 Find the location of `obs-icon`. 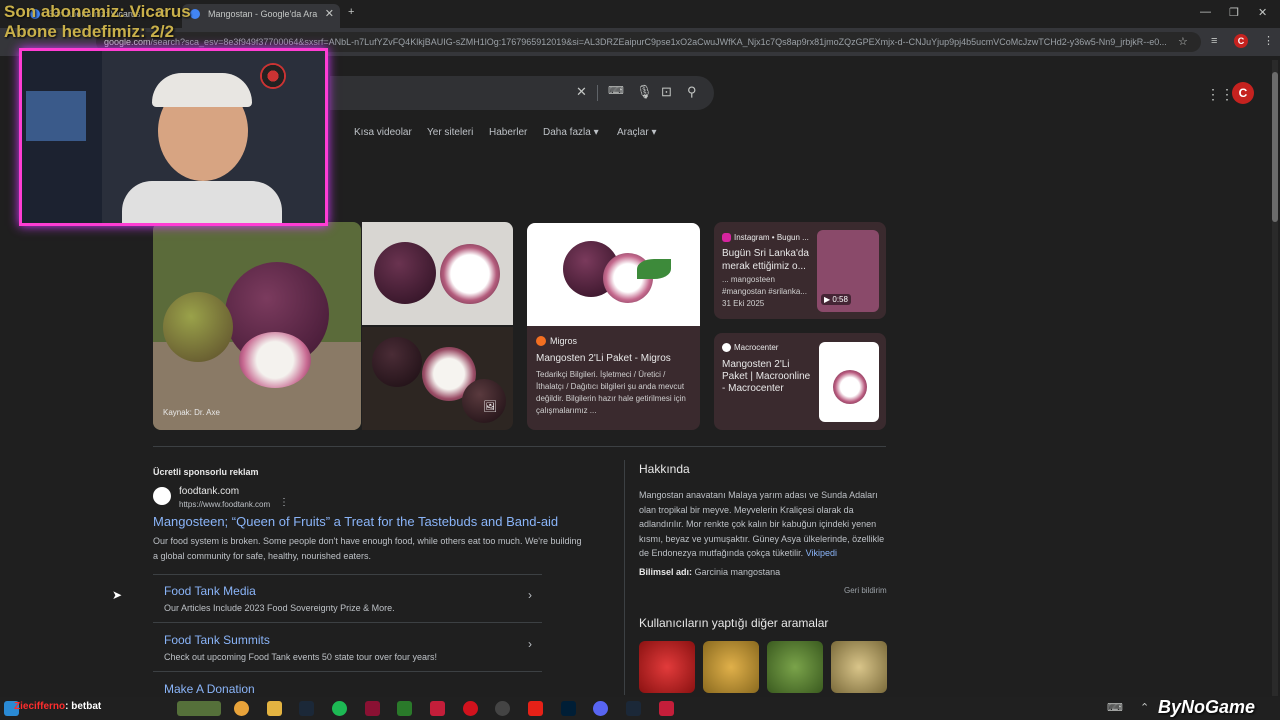

obs-icon is located at coordinates (502, 708).